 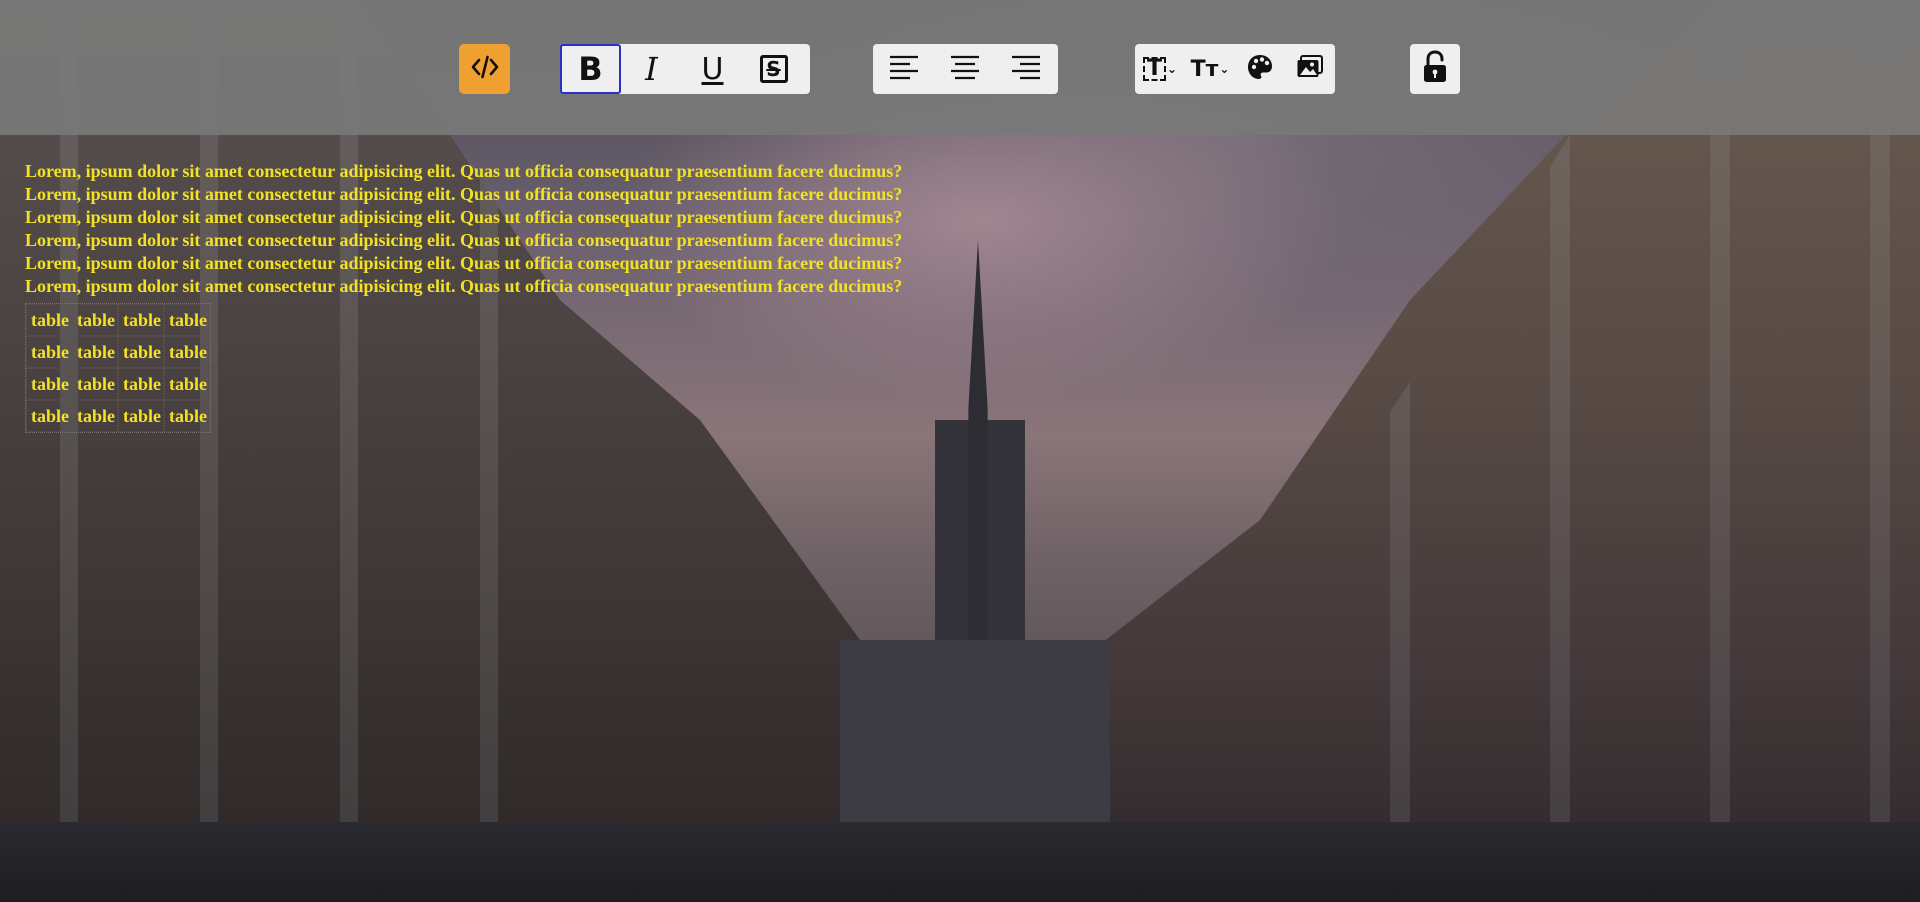 I want to click on lock-button, so click(x=1435, y=69).